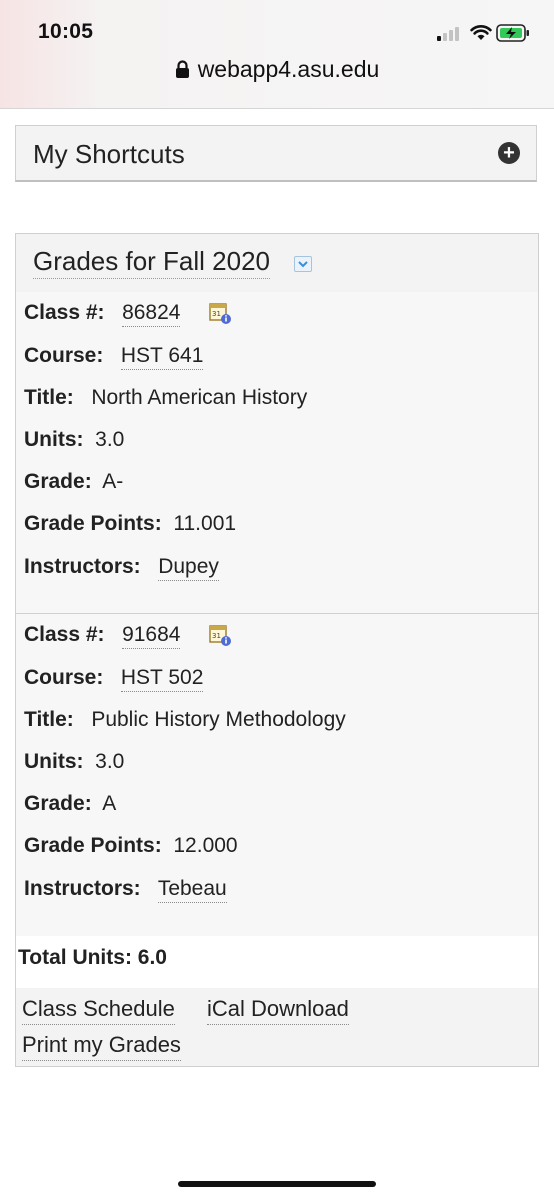 Image resolution: width=554 pixels, height=1200 pixels. What do you see at coordinates (74, 481) in the screenshot?
I see `grade-row: Grade: A-` at bounding box center [74, 481].